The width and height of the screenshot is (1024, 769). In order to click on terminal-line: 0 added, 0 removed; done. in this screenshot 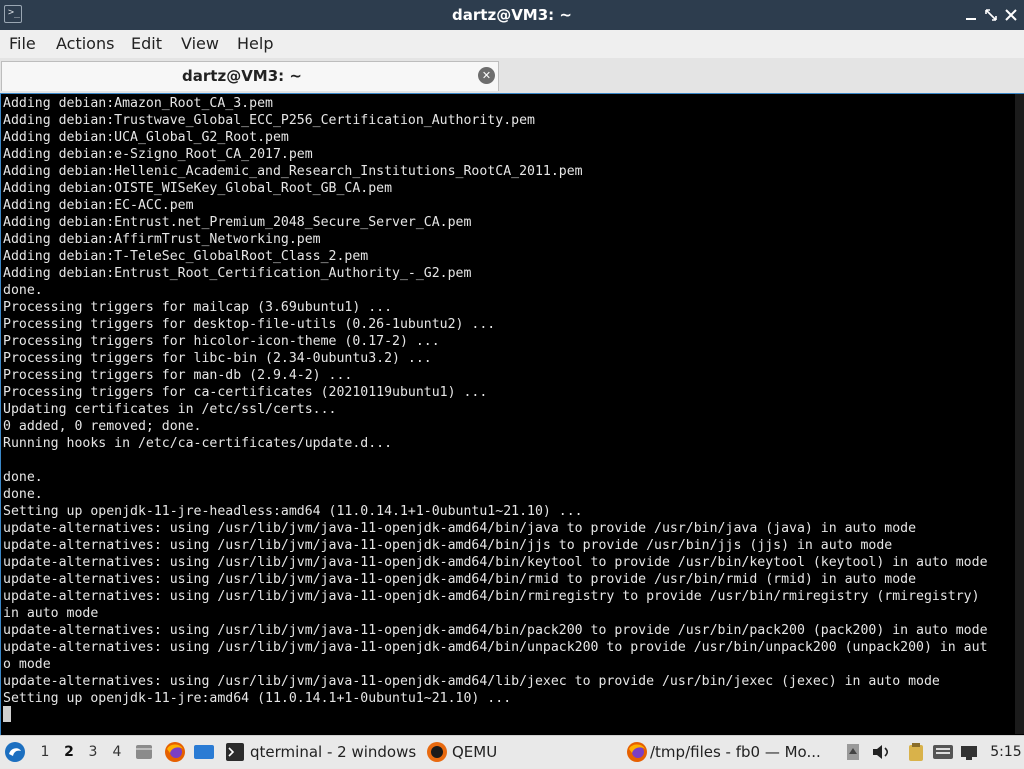, I will do `click(102, 426)`.